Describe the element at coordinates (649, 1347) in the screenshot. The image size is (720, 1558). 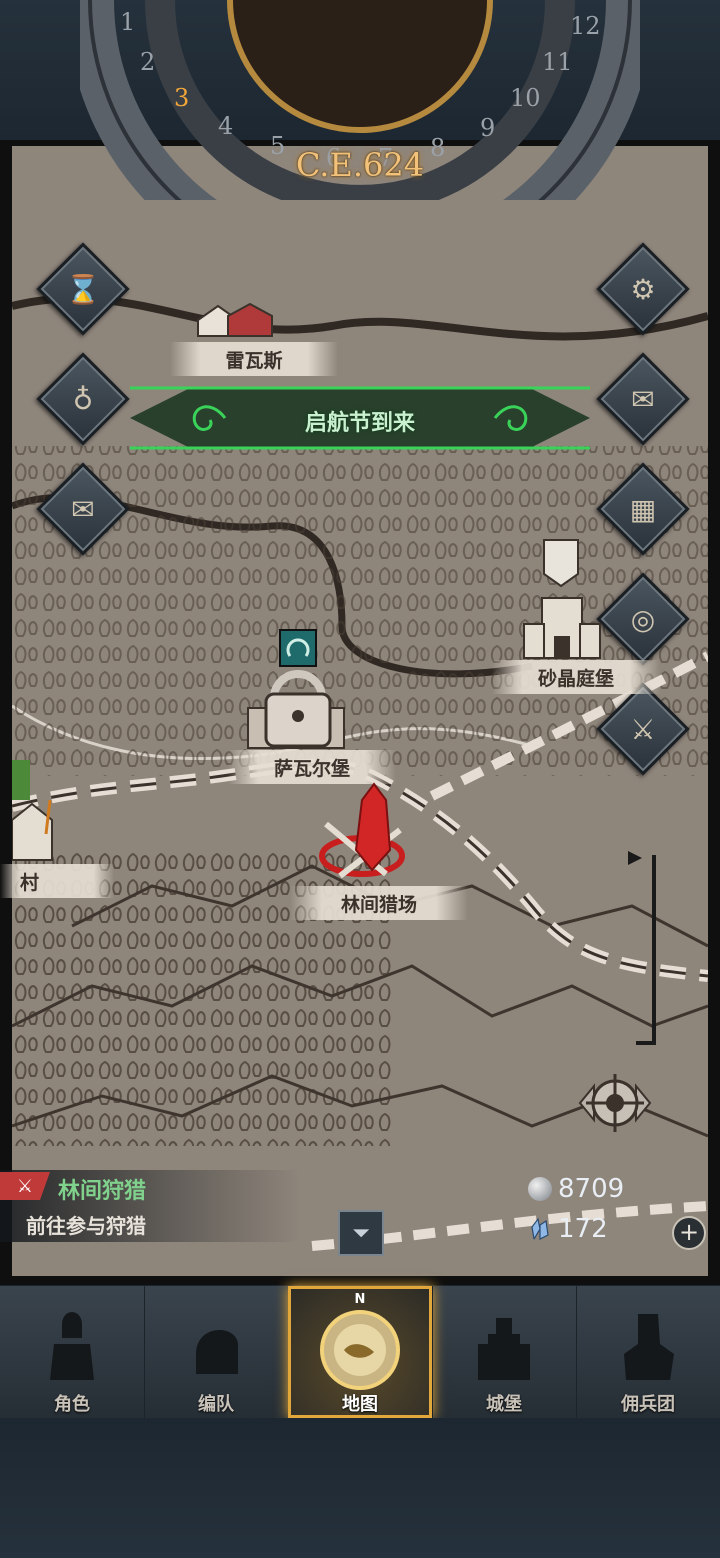
I see `mercenary-icon` at that location.